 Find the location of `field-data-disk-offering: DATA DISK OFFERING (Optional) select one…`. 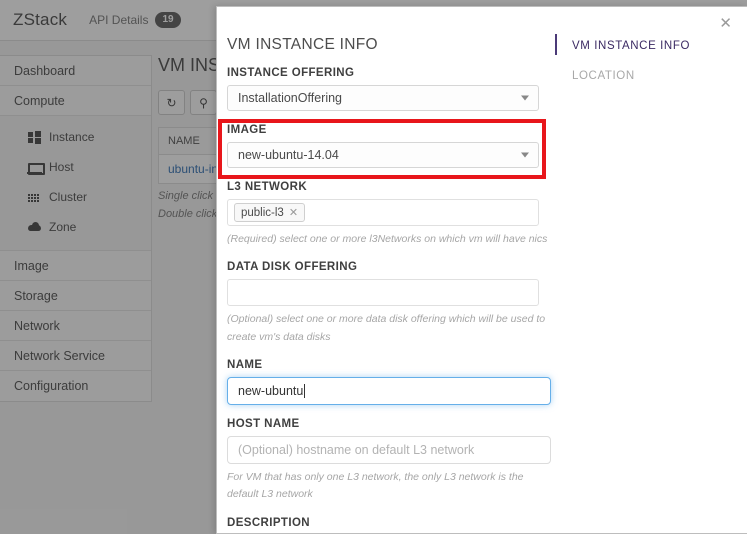

field-data-disk-offering: DATA DISK OFFERING (Optional) select one… is located at coordinates (397, 303).